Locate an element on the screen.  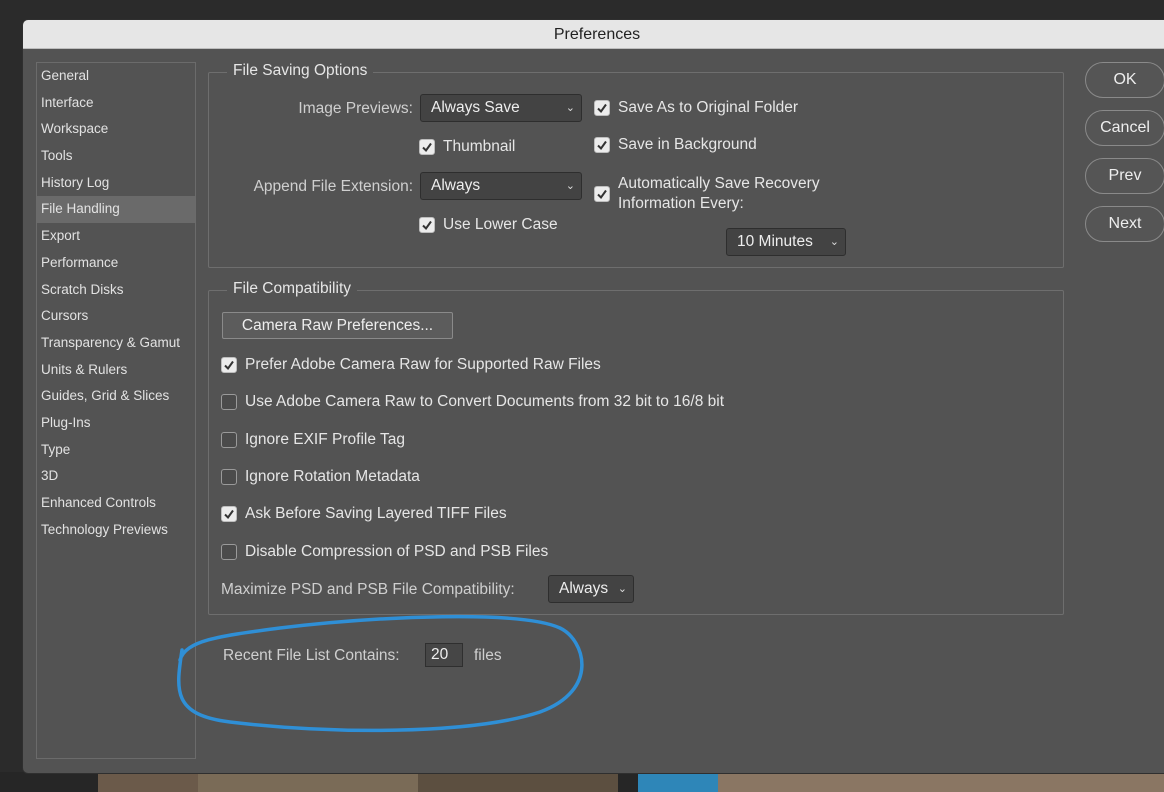
compat-option-checkbox: Ignore Rotation Metadata is located at coordinates (320, 477).